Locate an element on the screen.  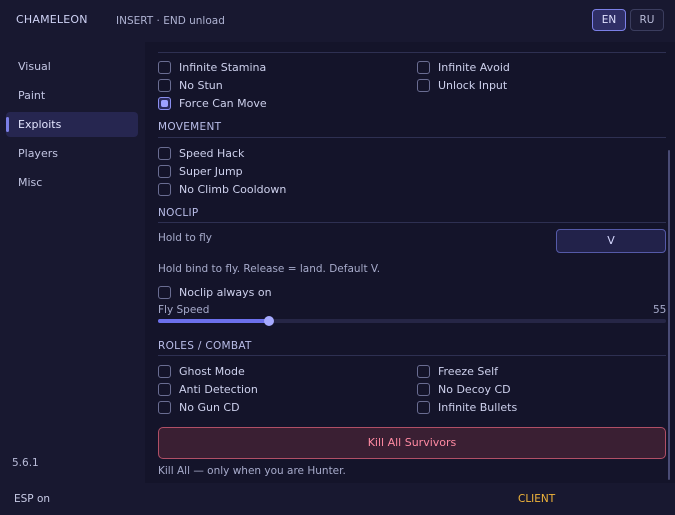
mode-status: CLIENT is located at coordinates (537, 499).